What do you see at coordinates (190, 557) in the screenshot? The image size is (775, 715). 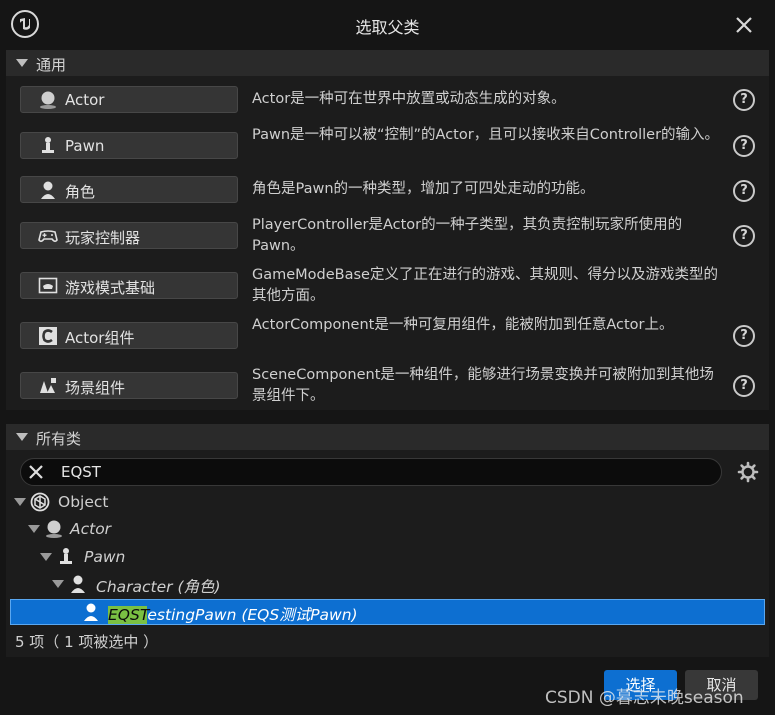 I see `tree-node-pawn: Pawn` at bounding box center [190, 557].